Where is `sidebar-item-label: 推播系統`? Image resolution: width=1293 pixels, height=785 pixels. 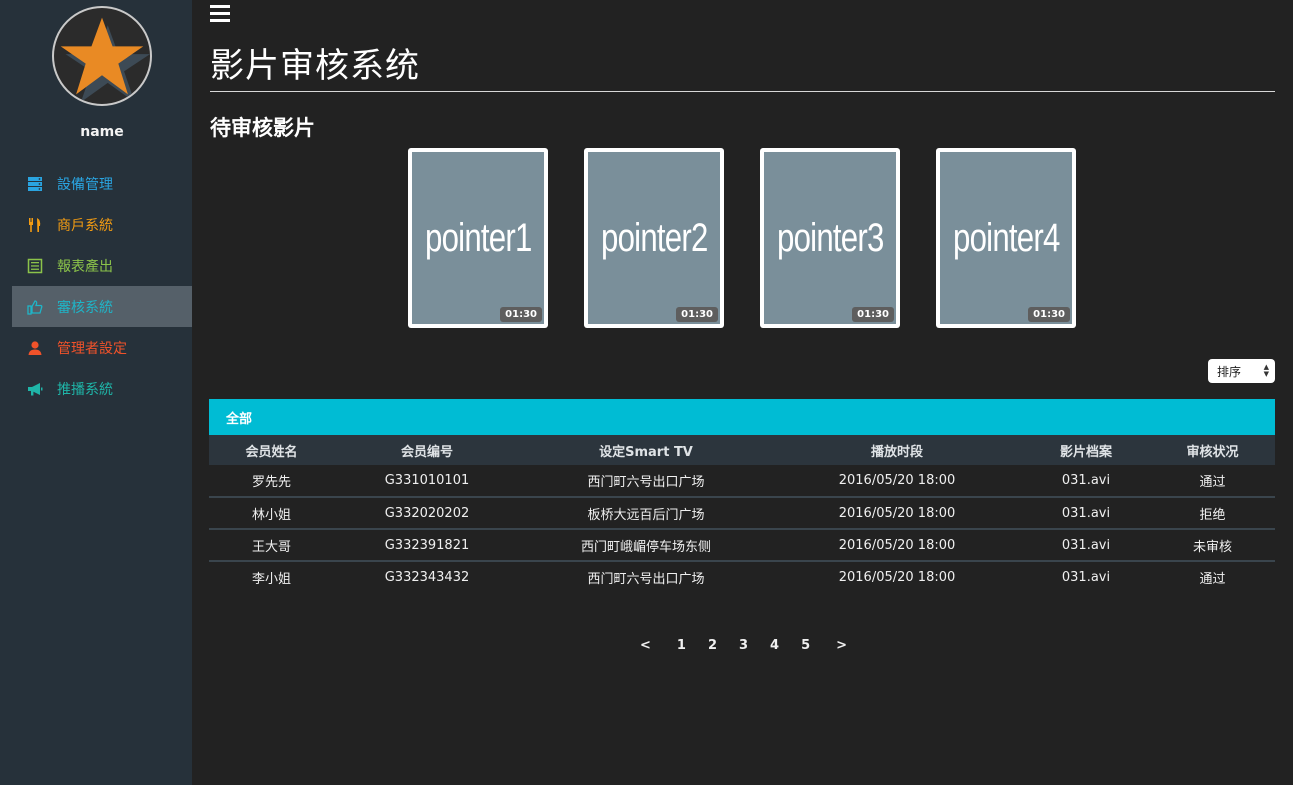 sidebar-item-label: 推播系統 is located at coordinates (85, 389).